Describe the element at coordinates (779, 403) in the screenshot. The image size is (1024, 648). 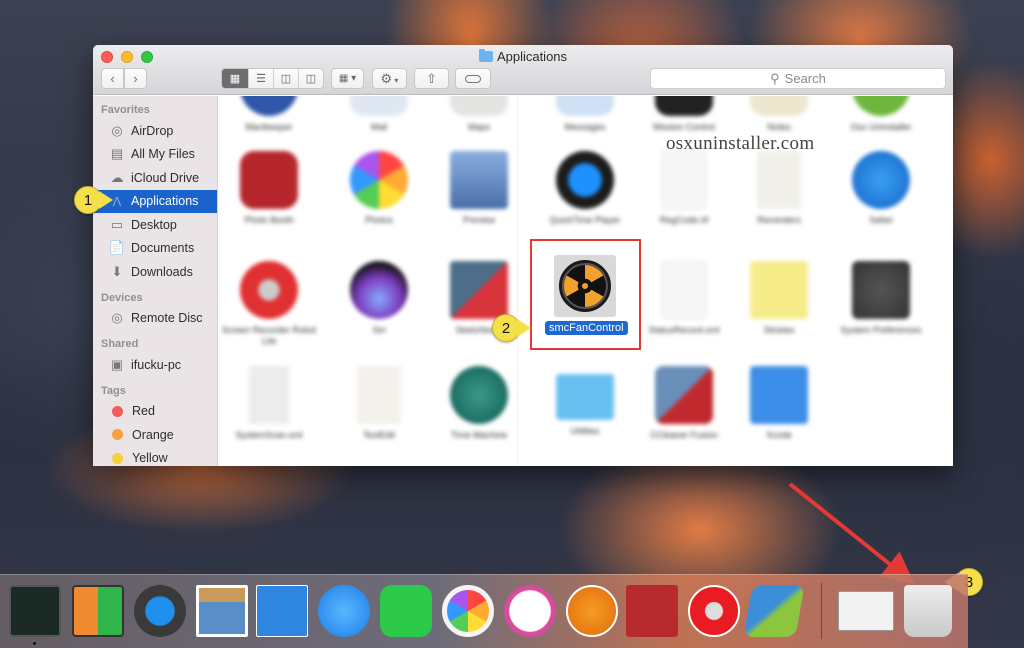
I see `app-item: Xcode` at that location.